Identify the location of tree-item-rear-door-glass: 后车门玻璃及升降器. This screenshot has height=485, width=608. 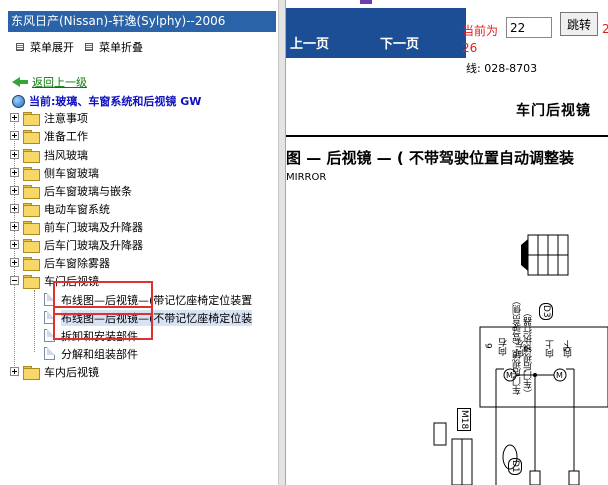
(76, 244).